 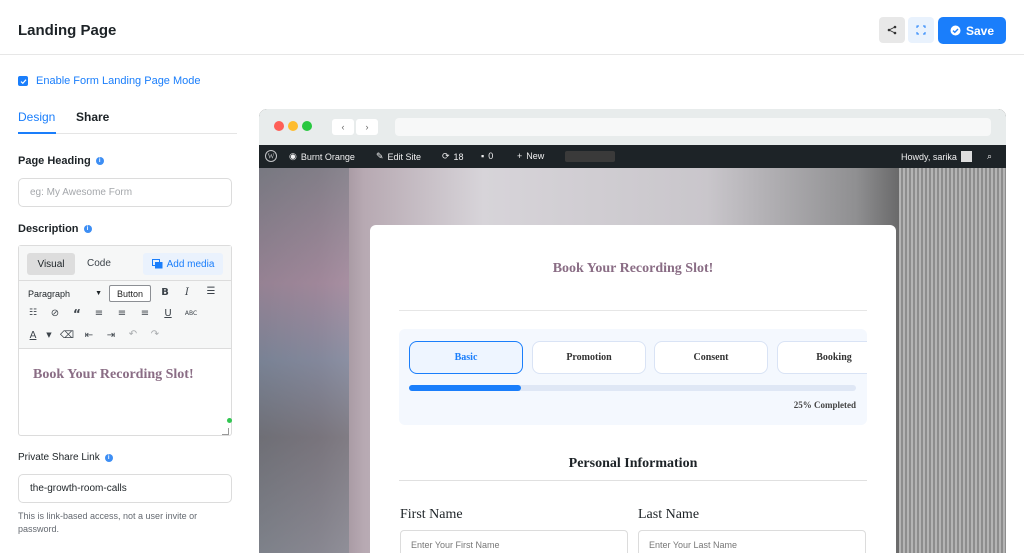 What do you see at coordinates (113, 375) in the screenshot?
I see `editor-content: Book Your Recording Slot!` at bounding box center [113, 375].